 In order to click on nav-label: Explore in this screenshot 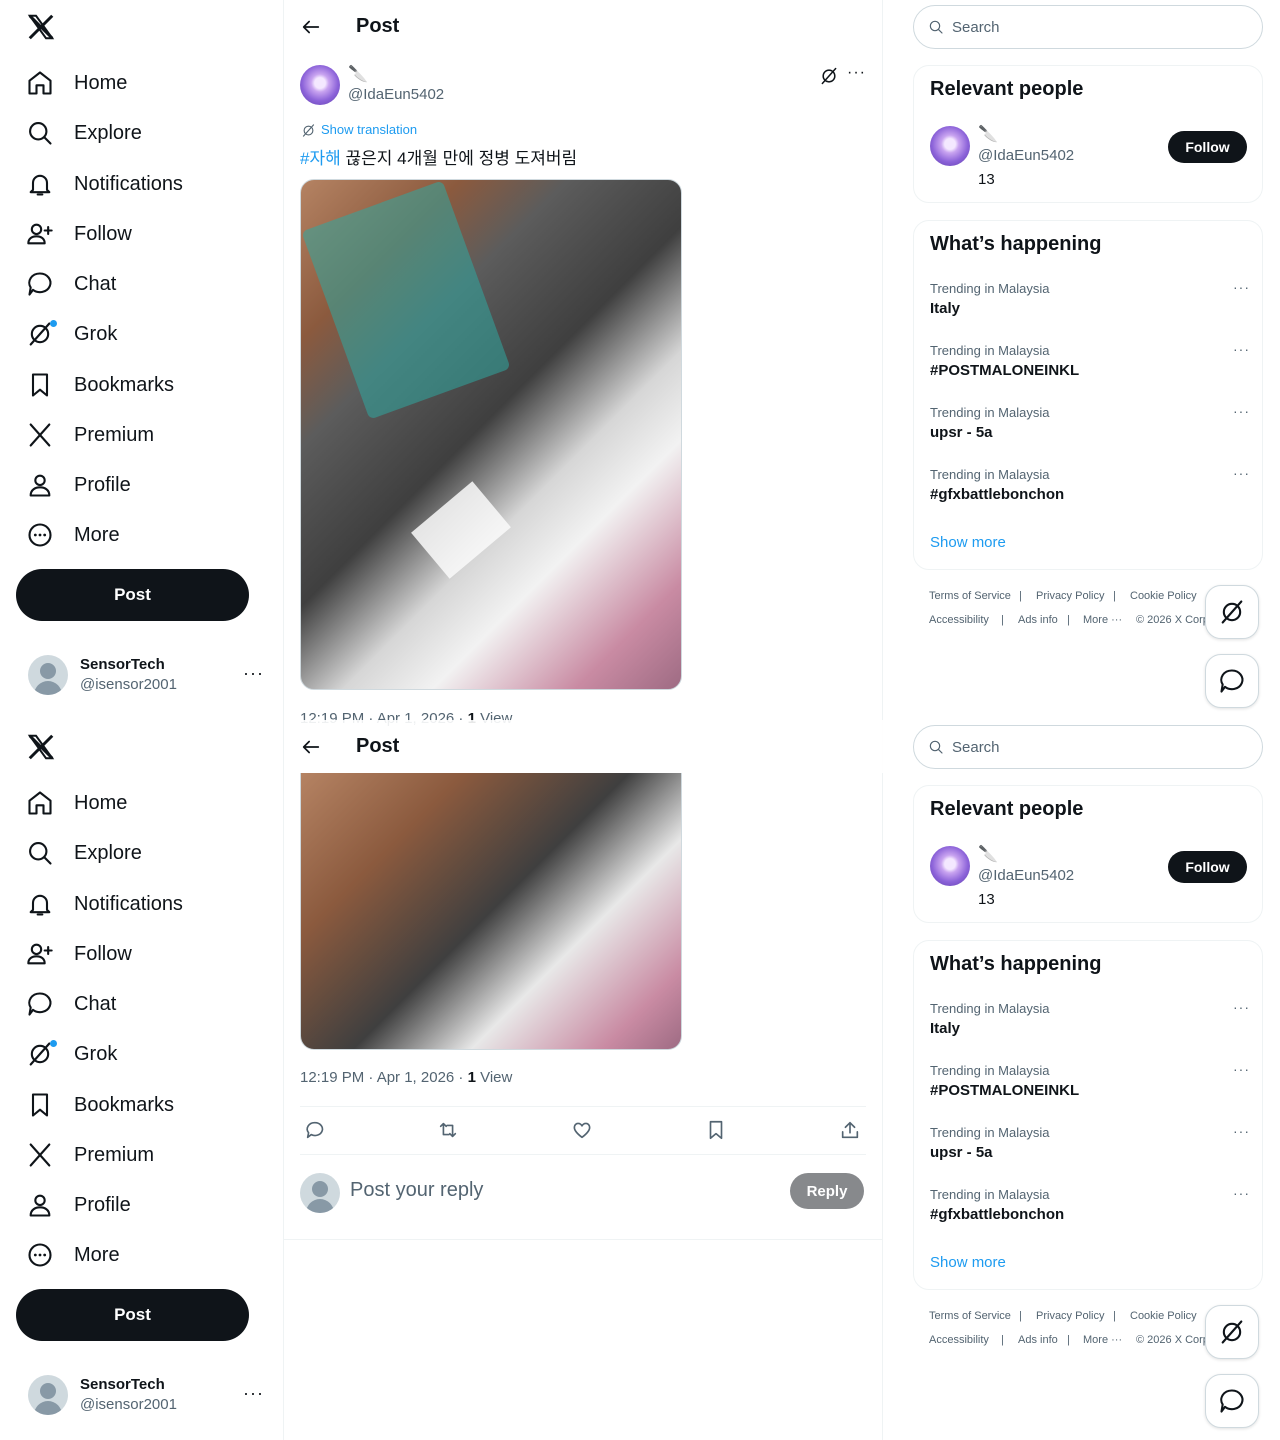, I will do `click(108, 132)`.